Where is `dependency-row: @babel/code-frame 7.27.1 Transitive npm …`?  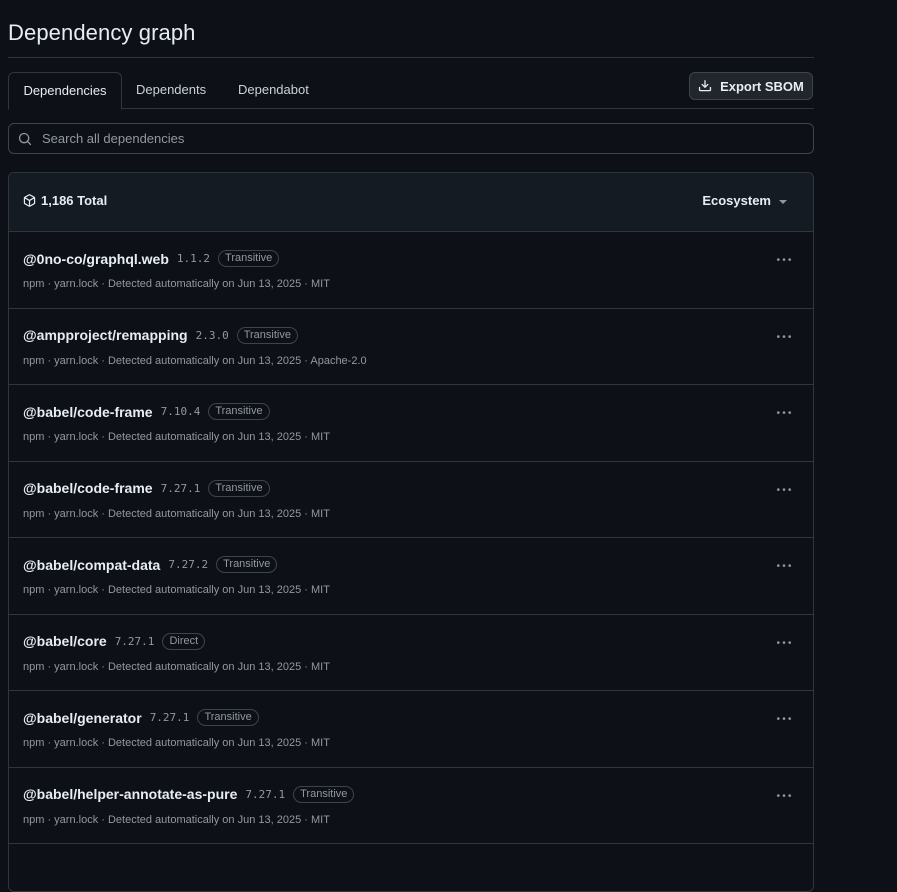 dependency-row: @babel/code-frame 7.27.1 Transitive npm … is located at coordinates (411, 500).